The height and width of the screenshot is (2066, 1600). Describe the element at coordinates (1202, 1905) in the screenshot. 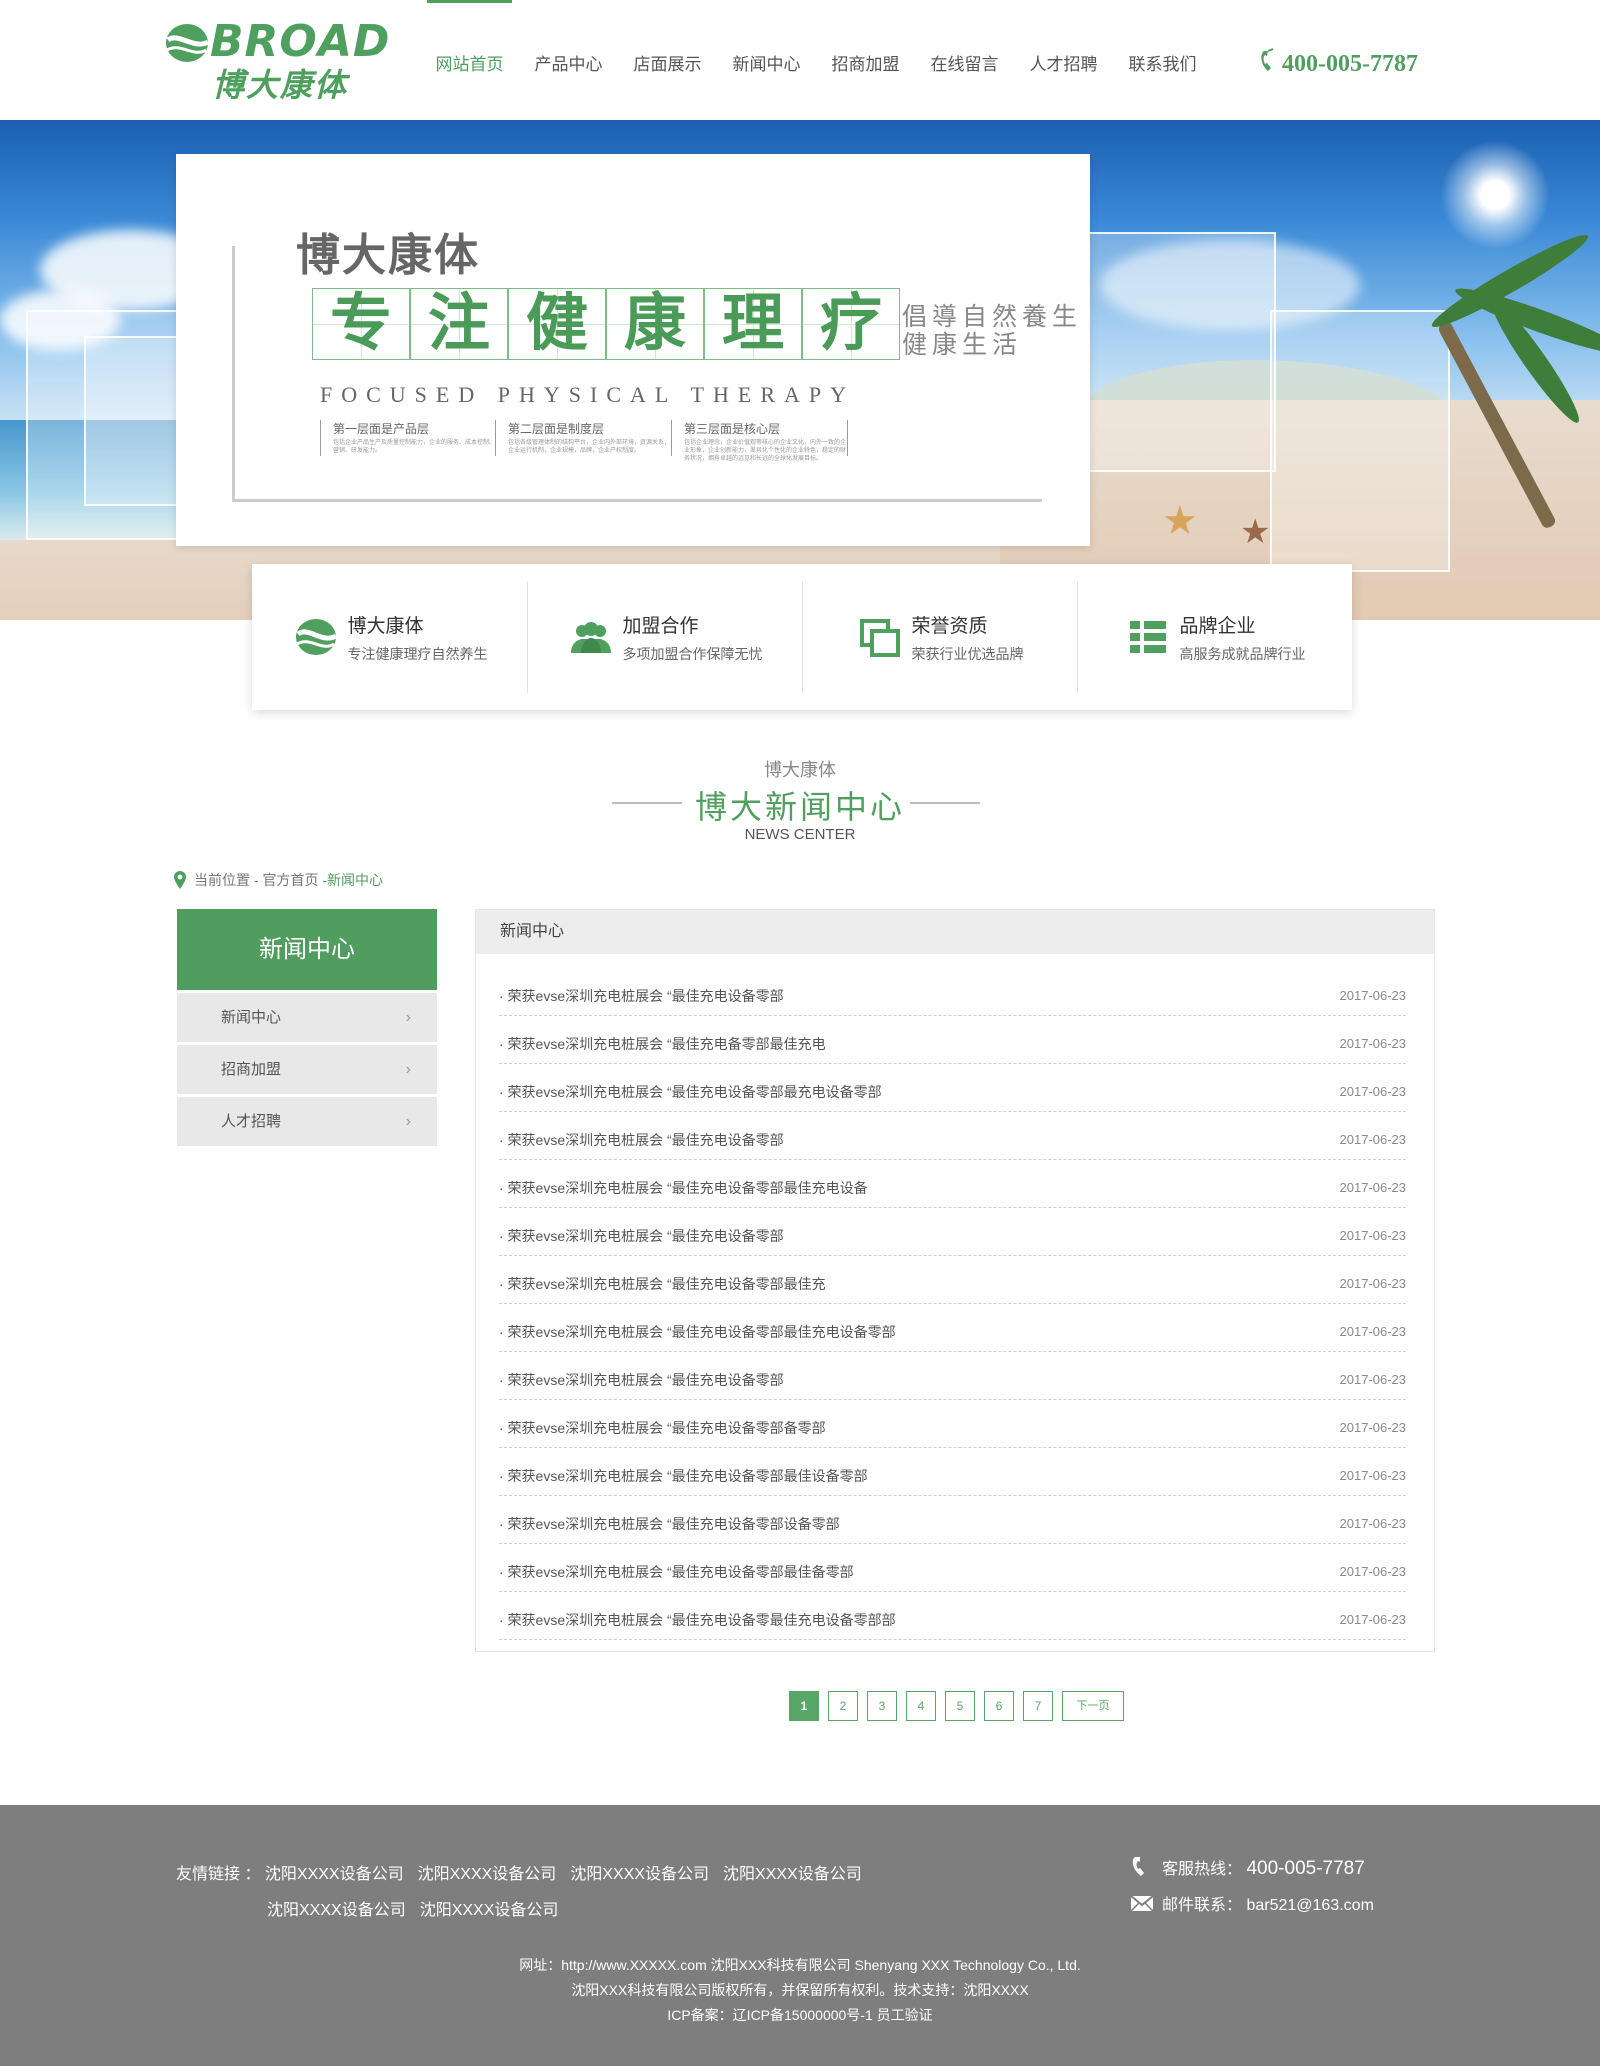

I see `email-label: 邮件联系：` at that location.